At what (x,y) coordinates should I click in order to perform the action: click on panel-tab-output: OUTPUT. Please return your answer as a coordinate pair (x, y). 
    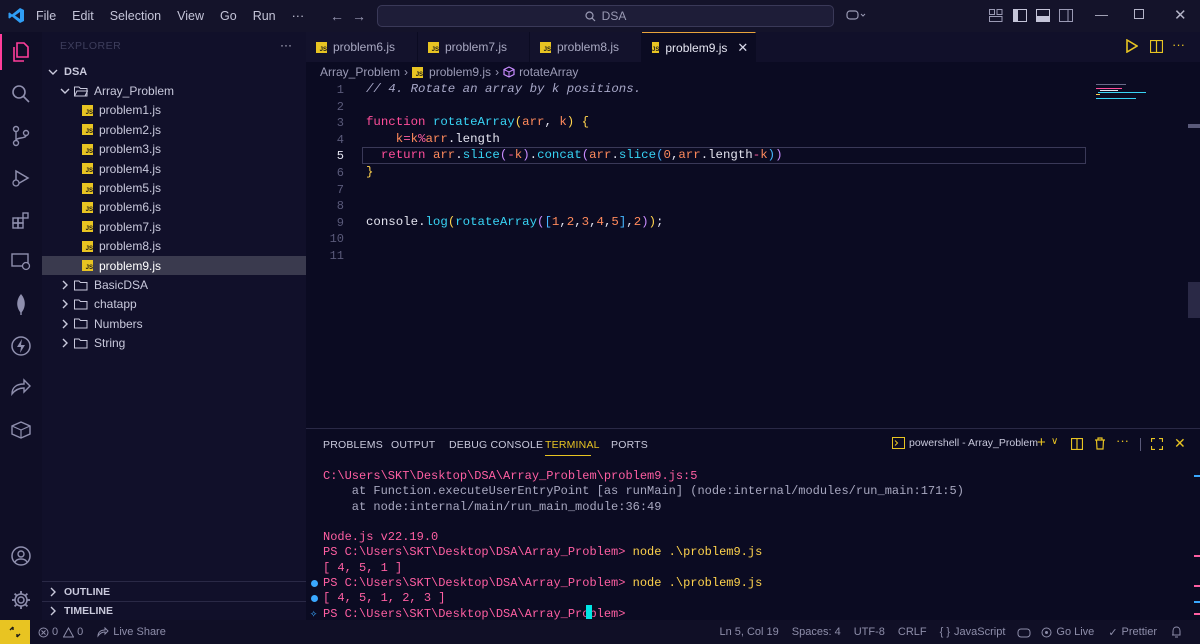
    Looking at the image, I should click on (413, 445).